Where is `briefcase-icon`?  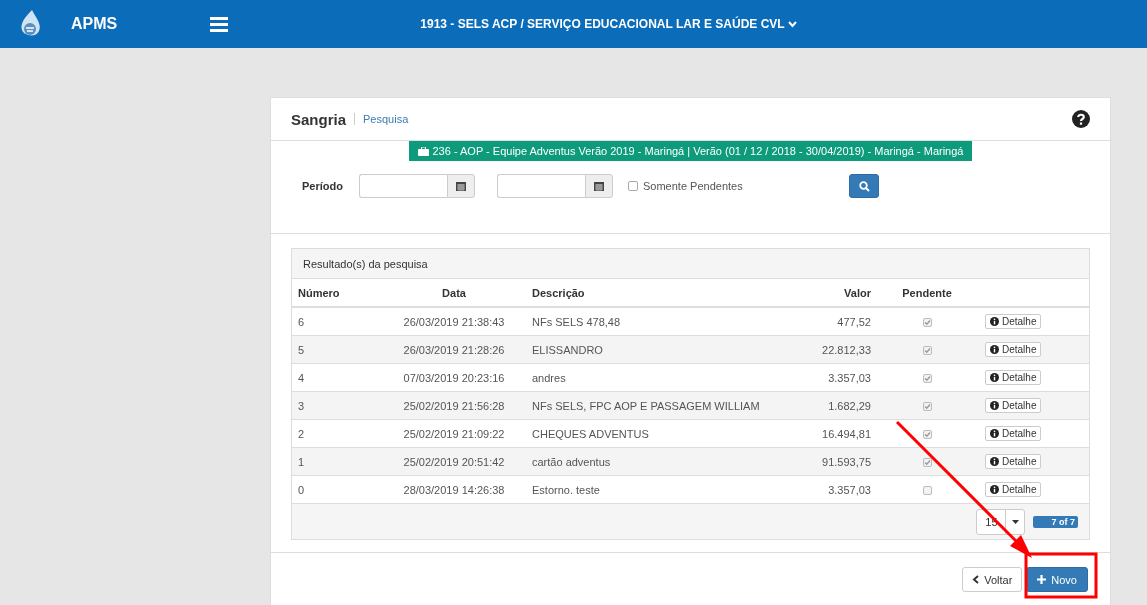 briefcase-icon is located at coordinates (423, 151).